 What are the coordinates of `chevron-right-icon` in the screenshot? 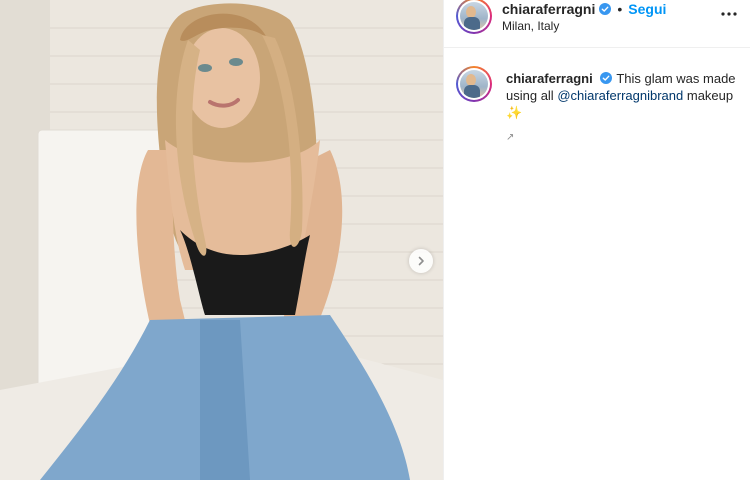 It's located at (421, 261).